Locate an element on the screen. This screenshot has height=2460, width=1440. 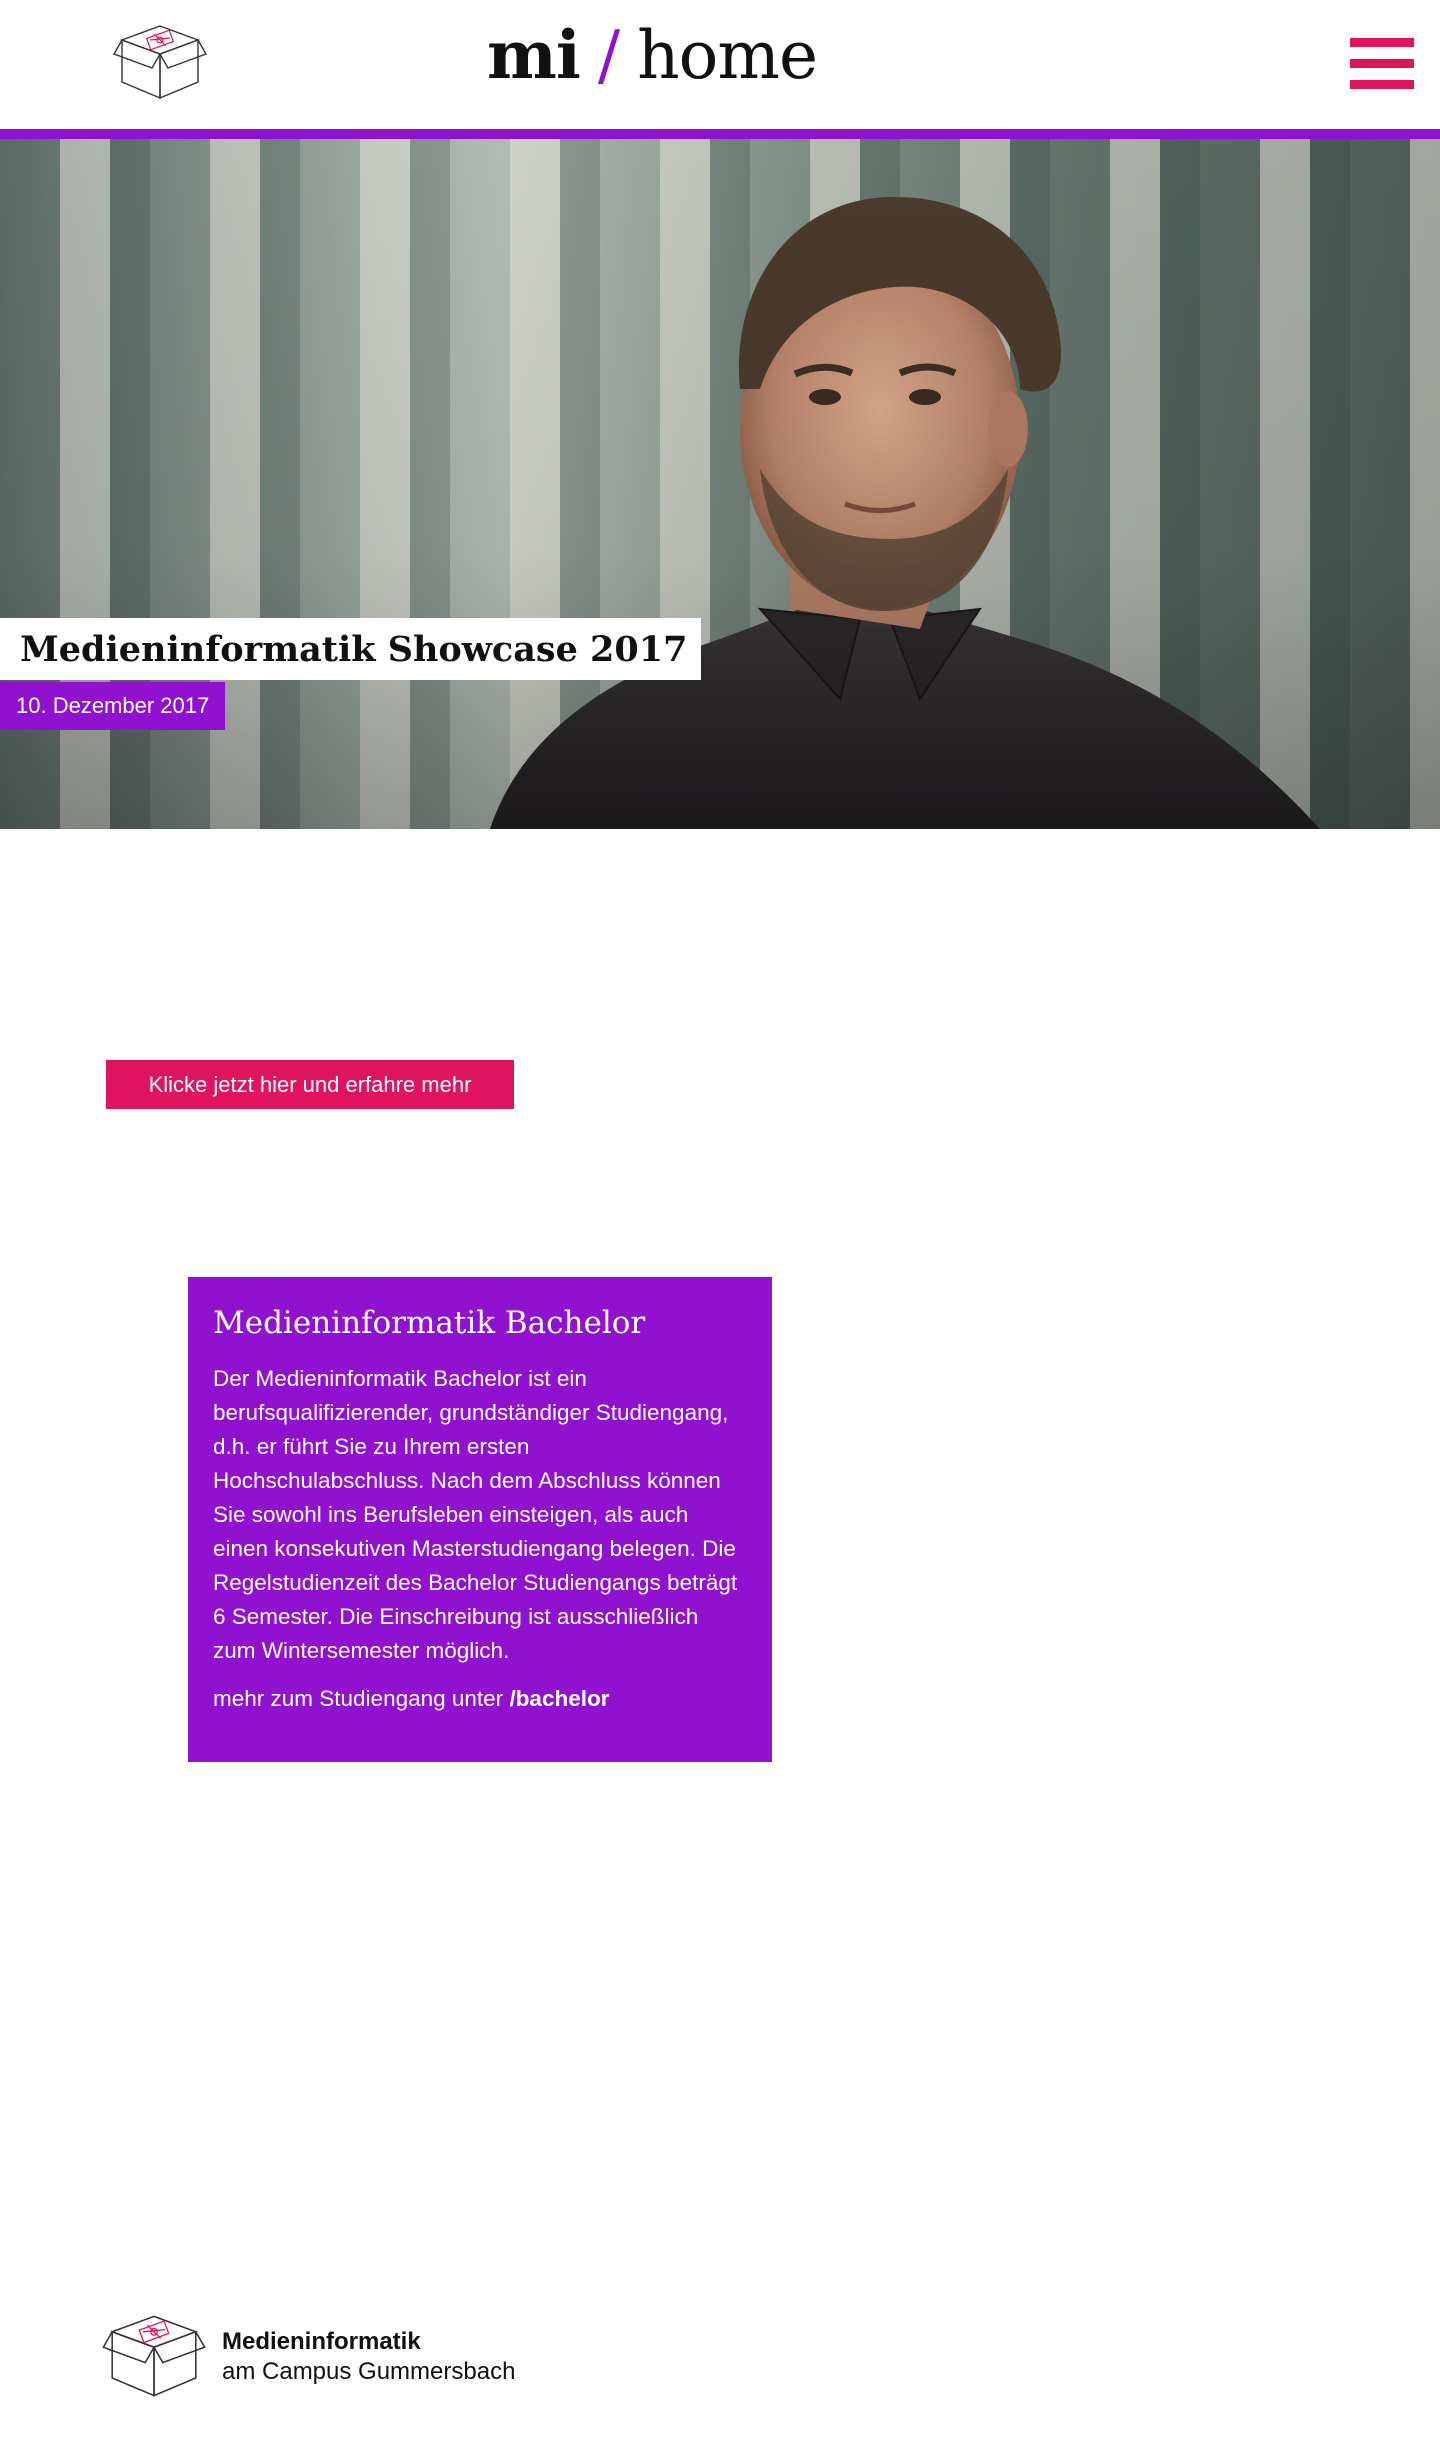
hero-title: Medieninformatik Showcase 2017 is located at coordinates (351, 649).